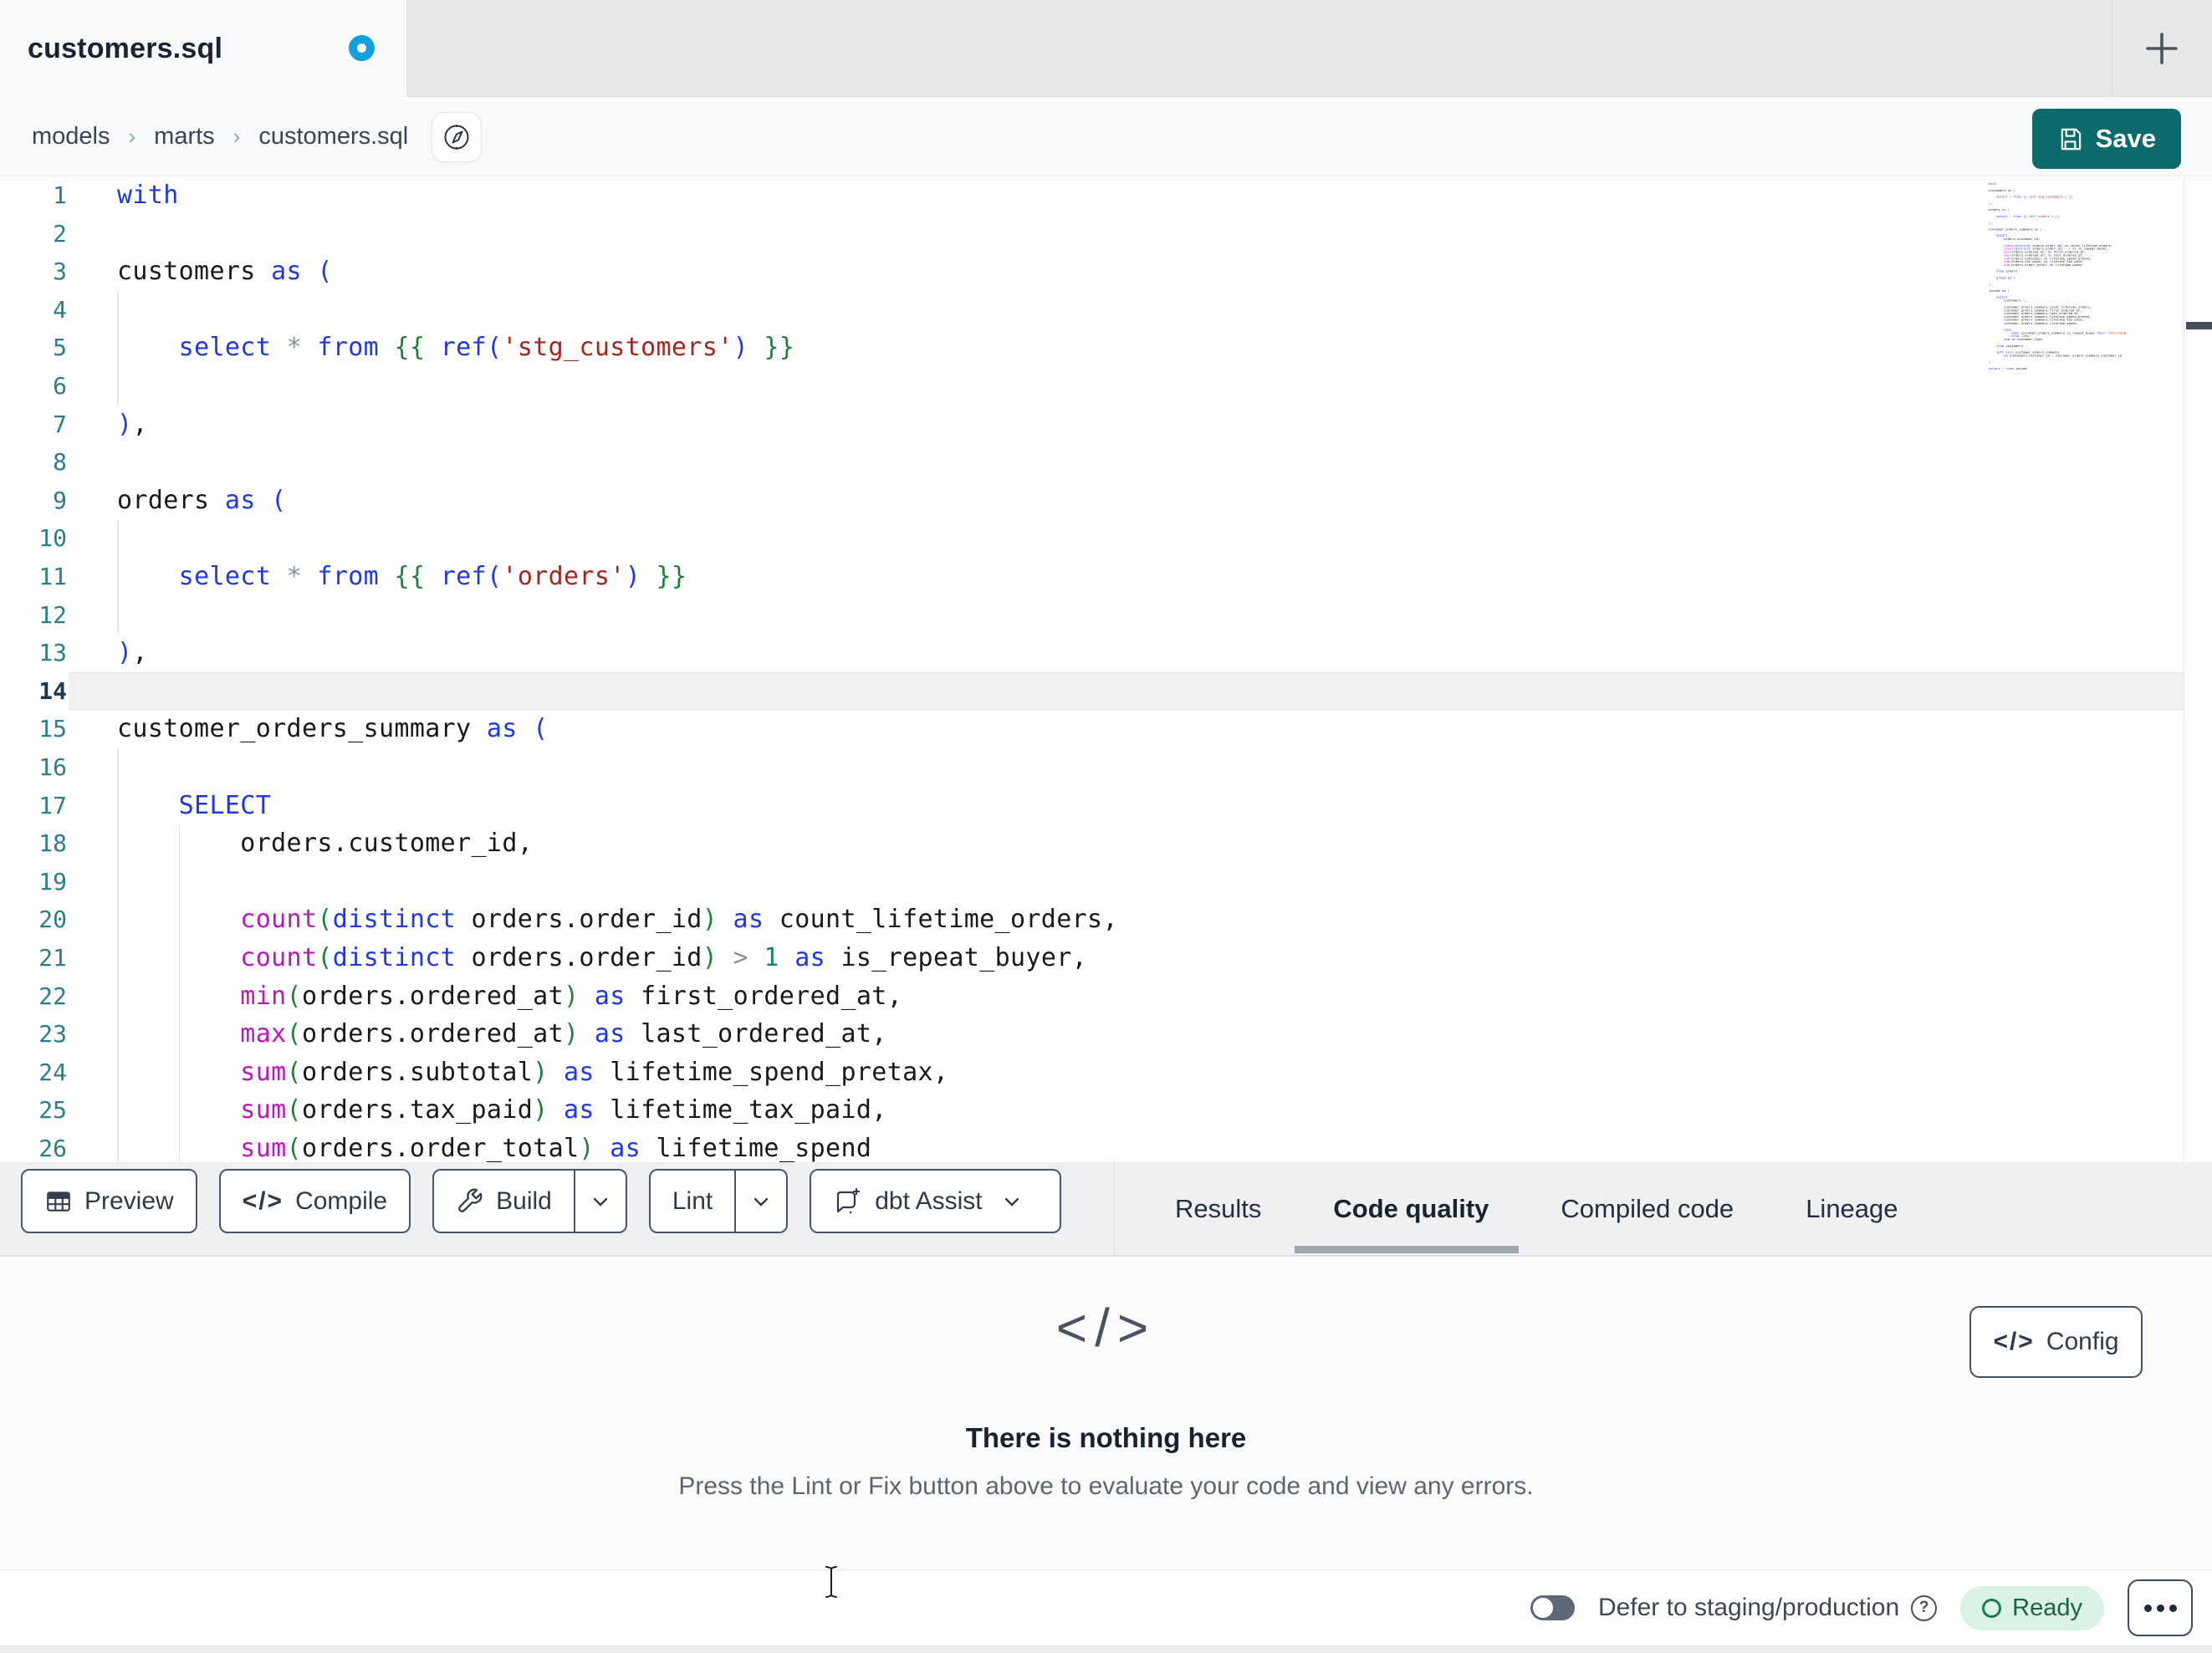 This screenshot has width=2212, height=1653. What do you see at coordinates (832, 1582) in the screenshot?
I see `text-cursor-icon` at bounding box center [832, 1582].